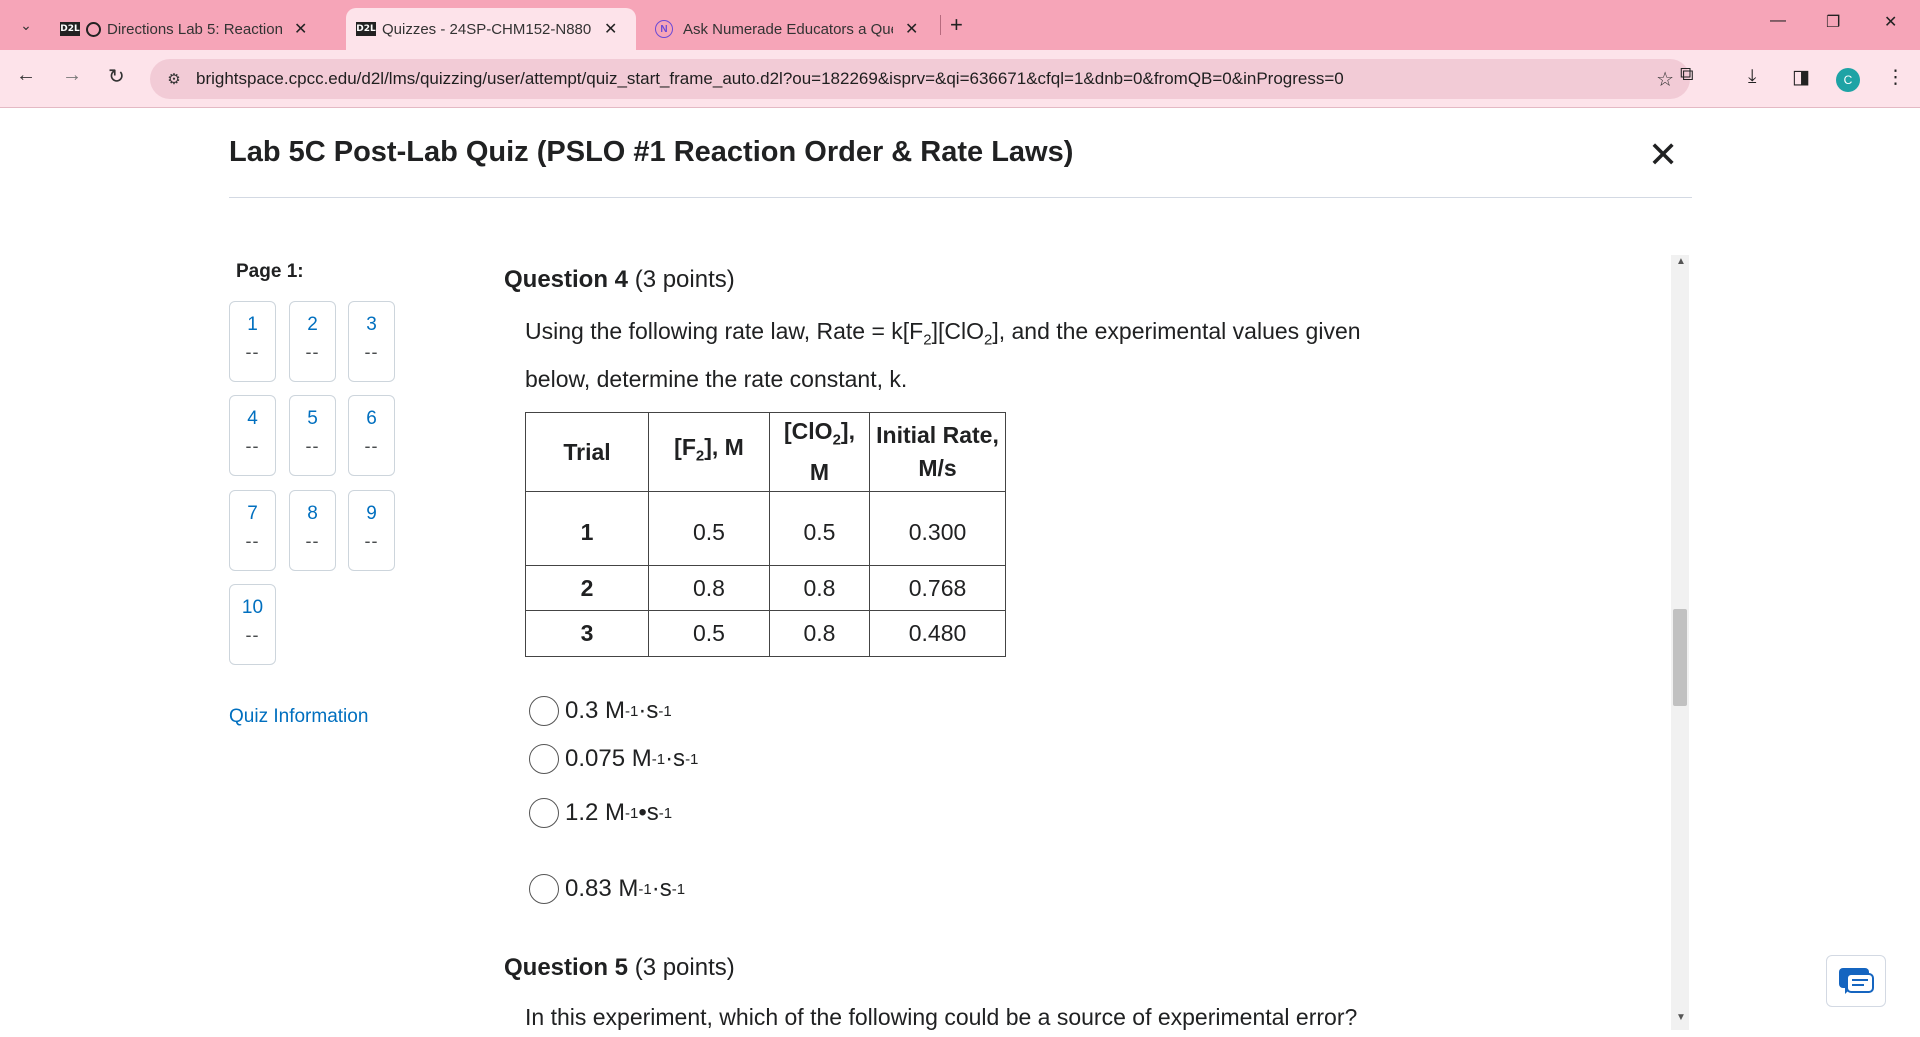  I want to click on question-nav-number: 10, so click(252, 607).